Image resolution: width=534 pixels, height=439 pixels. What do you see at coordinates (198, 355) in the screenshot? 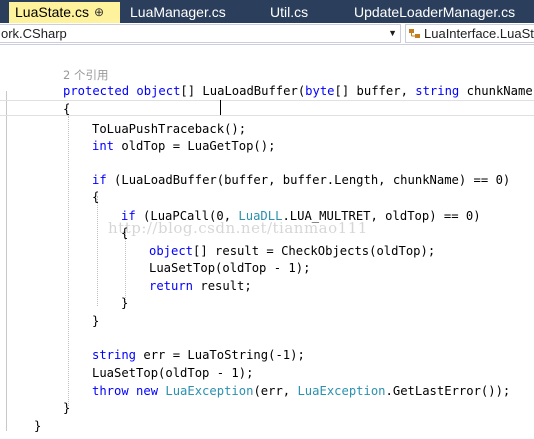
I see `code-line-err: string err = LuaToString(-1);` at bounding box center [198, 355].